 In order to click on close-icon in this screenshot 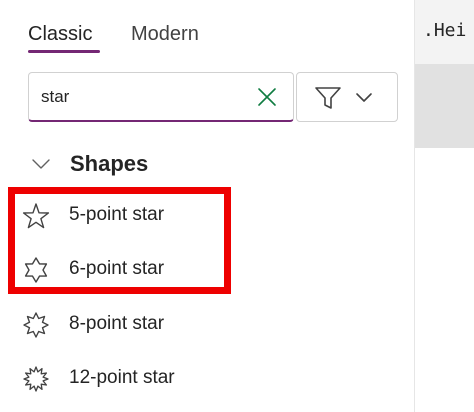, I will do `click(267, 97)`.